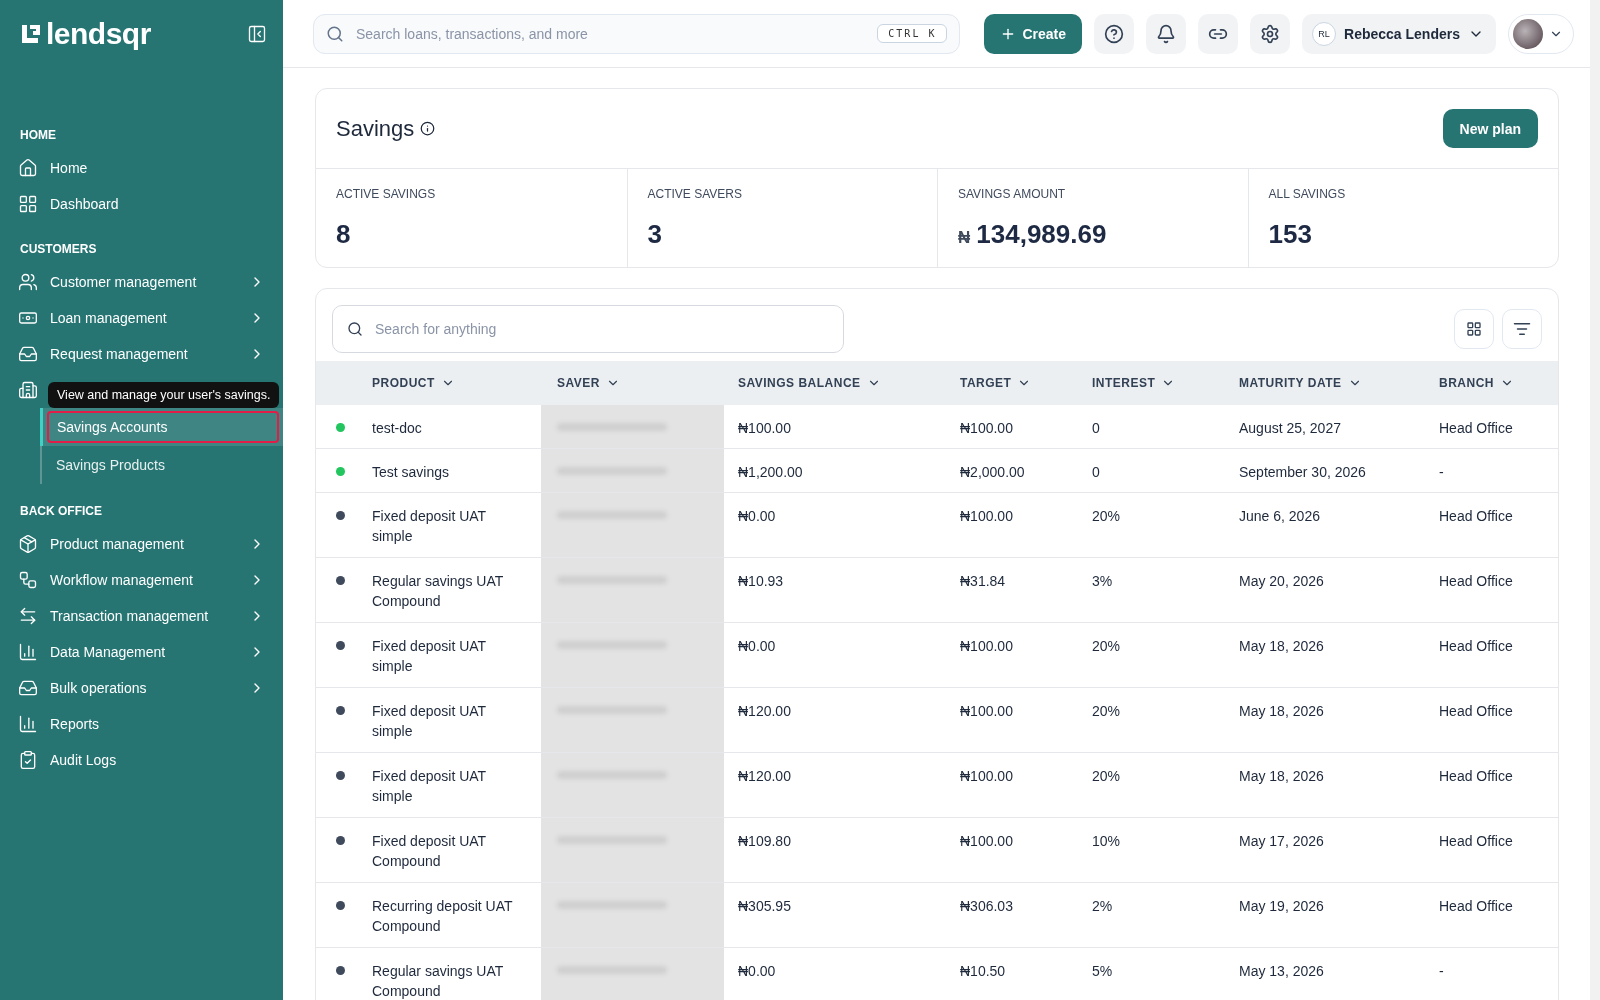  I want to click on table-cell-text: ₦2,000.00, so click(992, 472).